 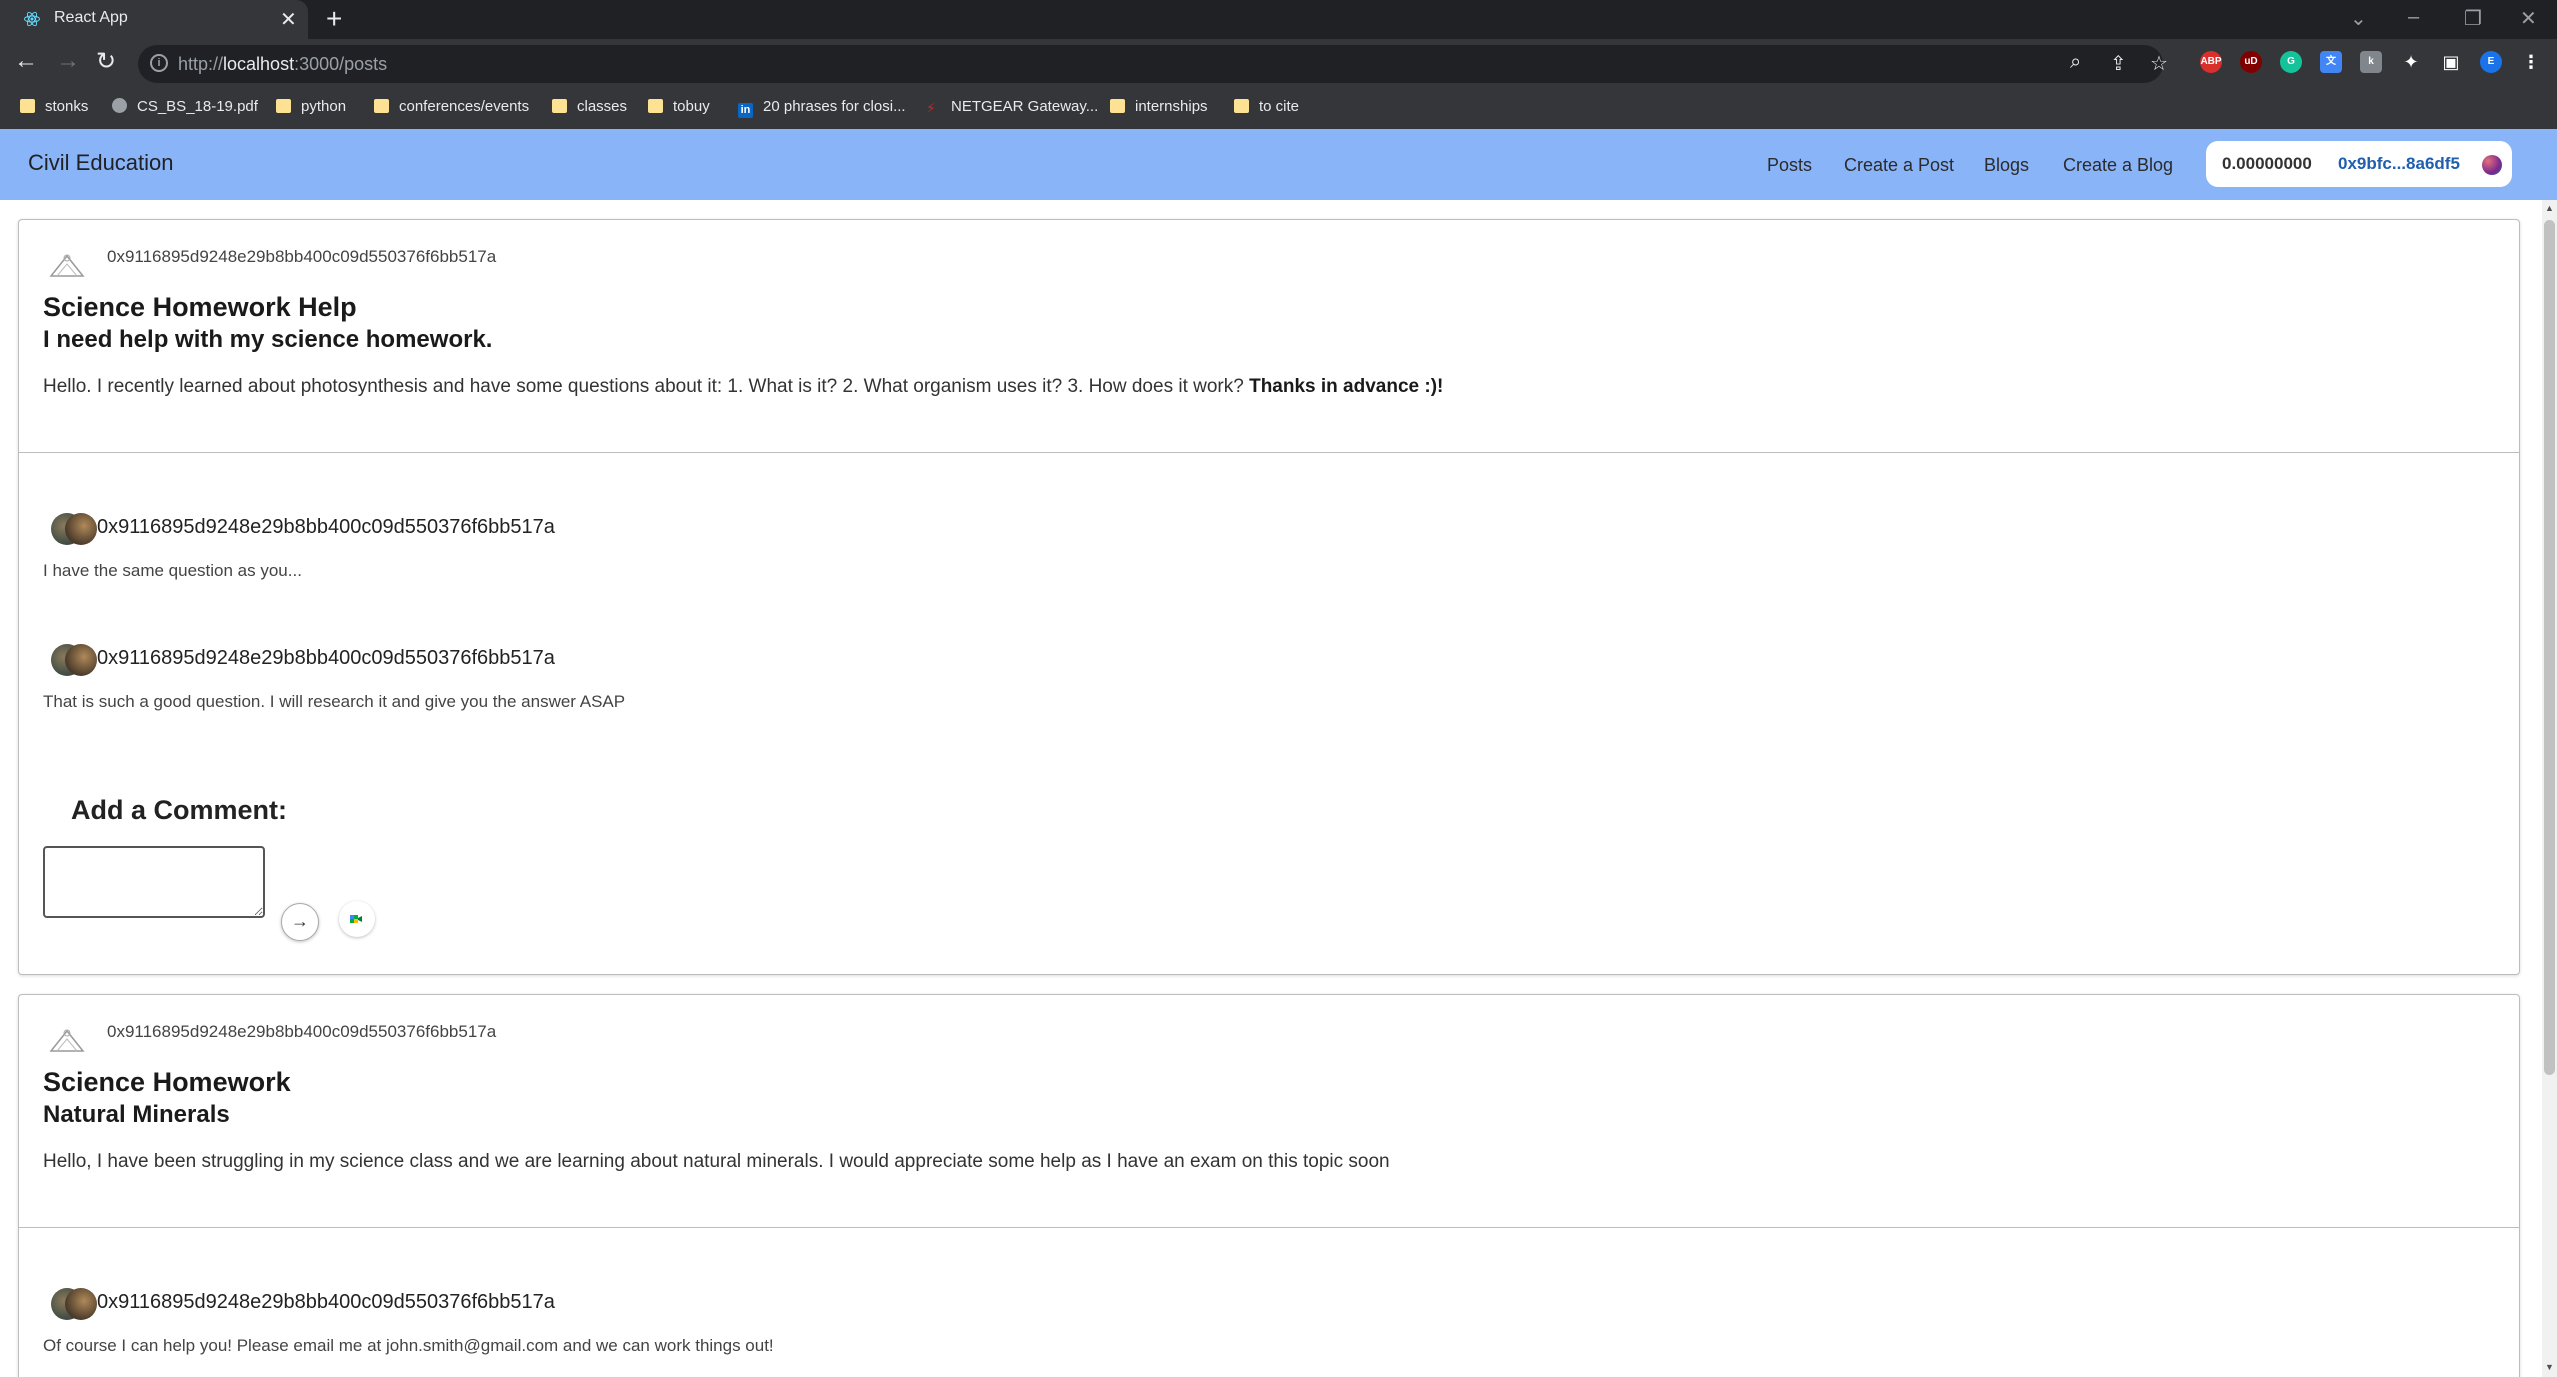 What do you see at coordinates (2531, 62) in the screenshot?
I see `menu-icon: ⋮` at bounding box center [2531, 62].